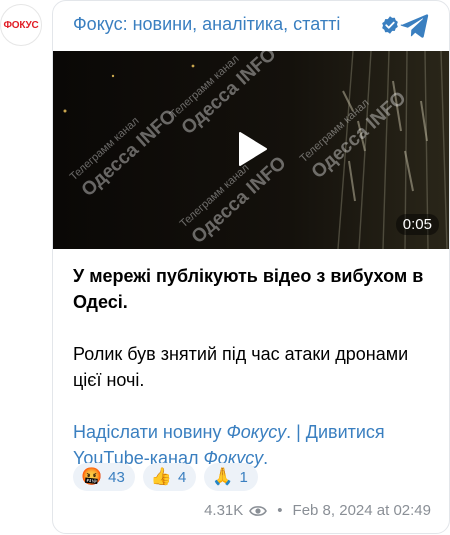 The width and height of the screenshot is (450, 535). What do you see at coordinates (179, 432) in the screenshot?
I see `send-news-link: Надіслати новину Фокусу` at bounding box center [179, 432].